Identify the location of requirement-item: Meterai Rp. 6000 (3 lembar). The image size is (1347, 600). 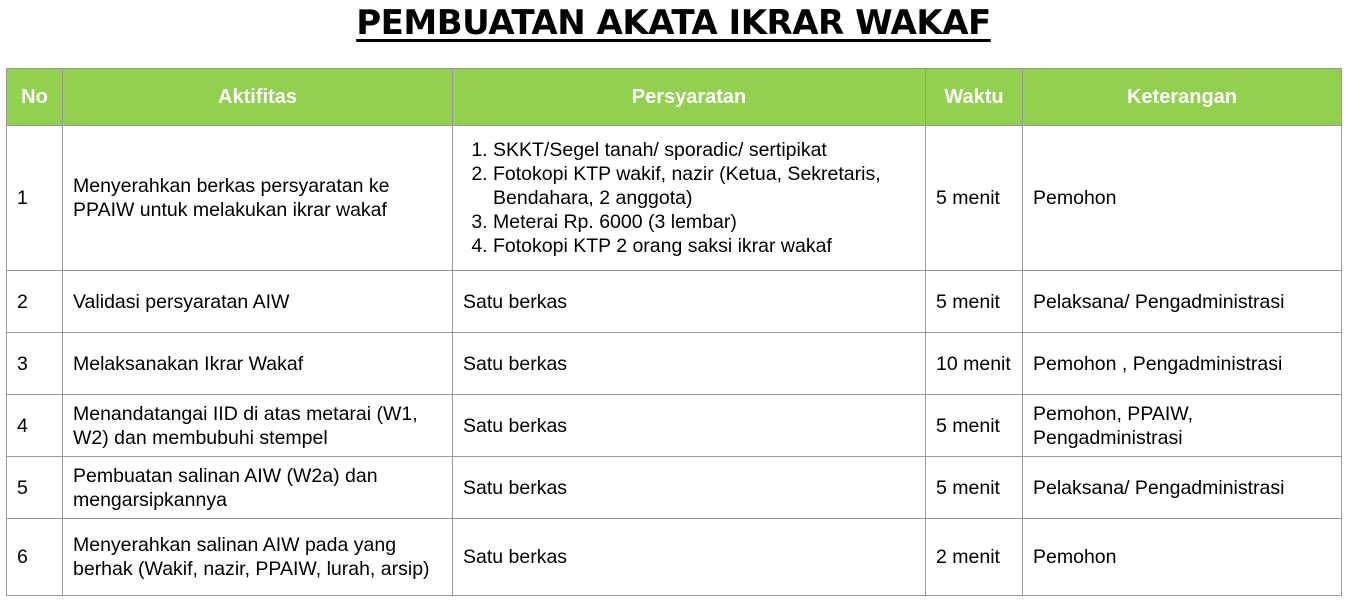
(704, 222).